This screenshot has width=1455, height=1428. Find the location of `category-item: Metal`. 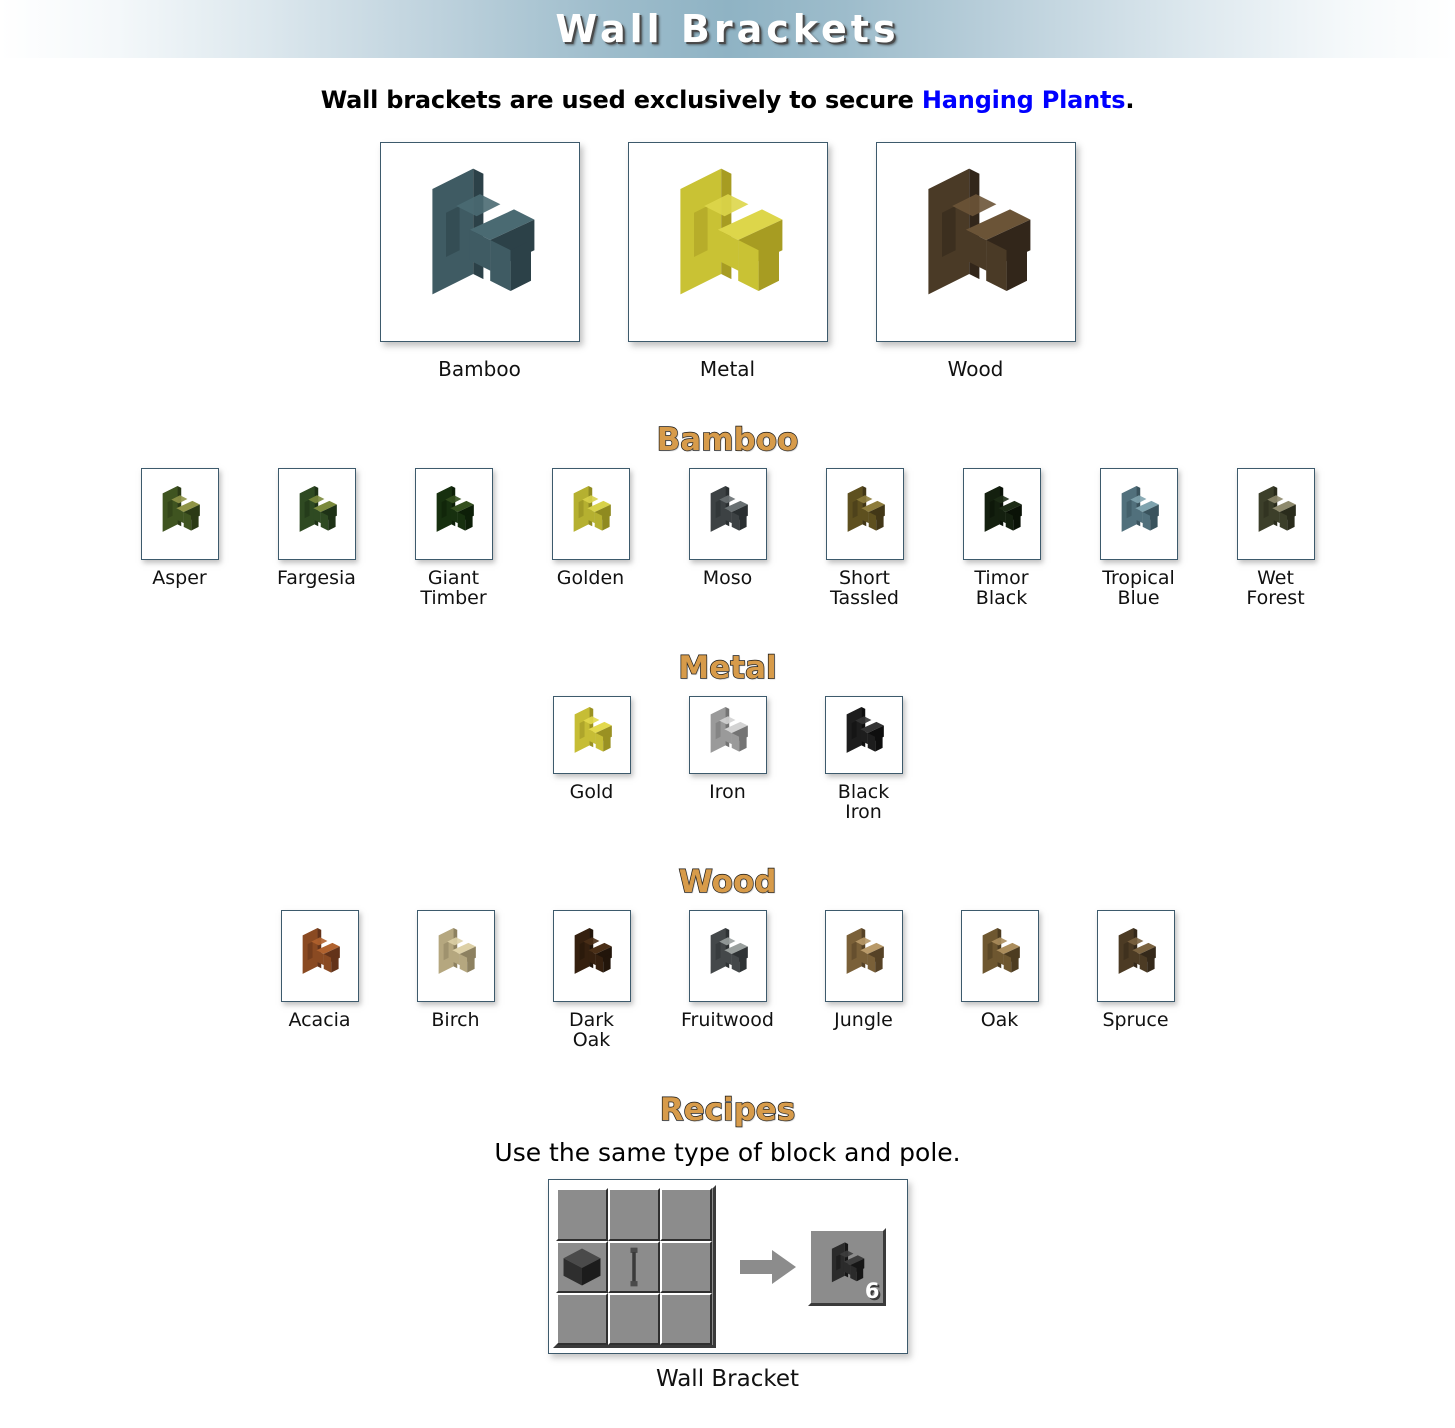

category-item: Metal is located at coordinates (728, 261).